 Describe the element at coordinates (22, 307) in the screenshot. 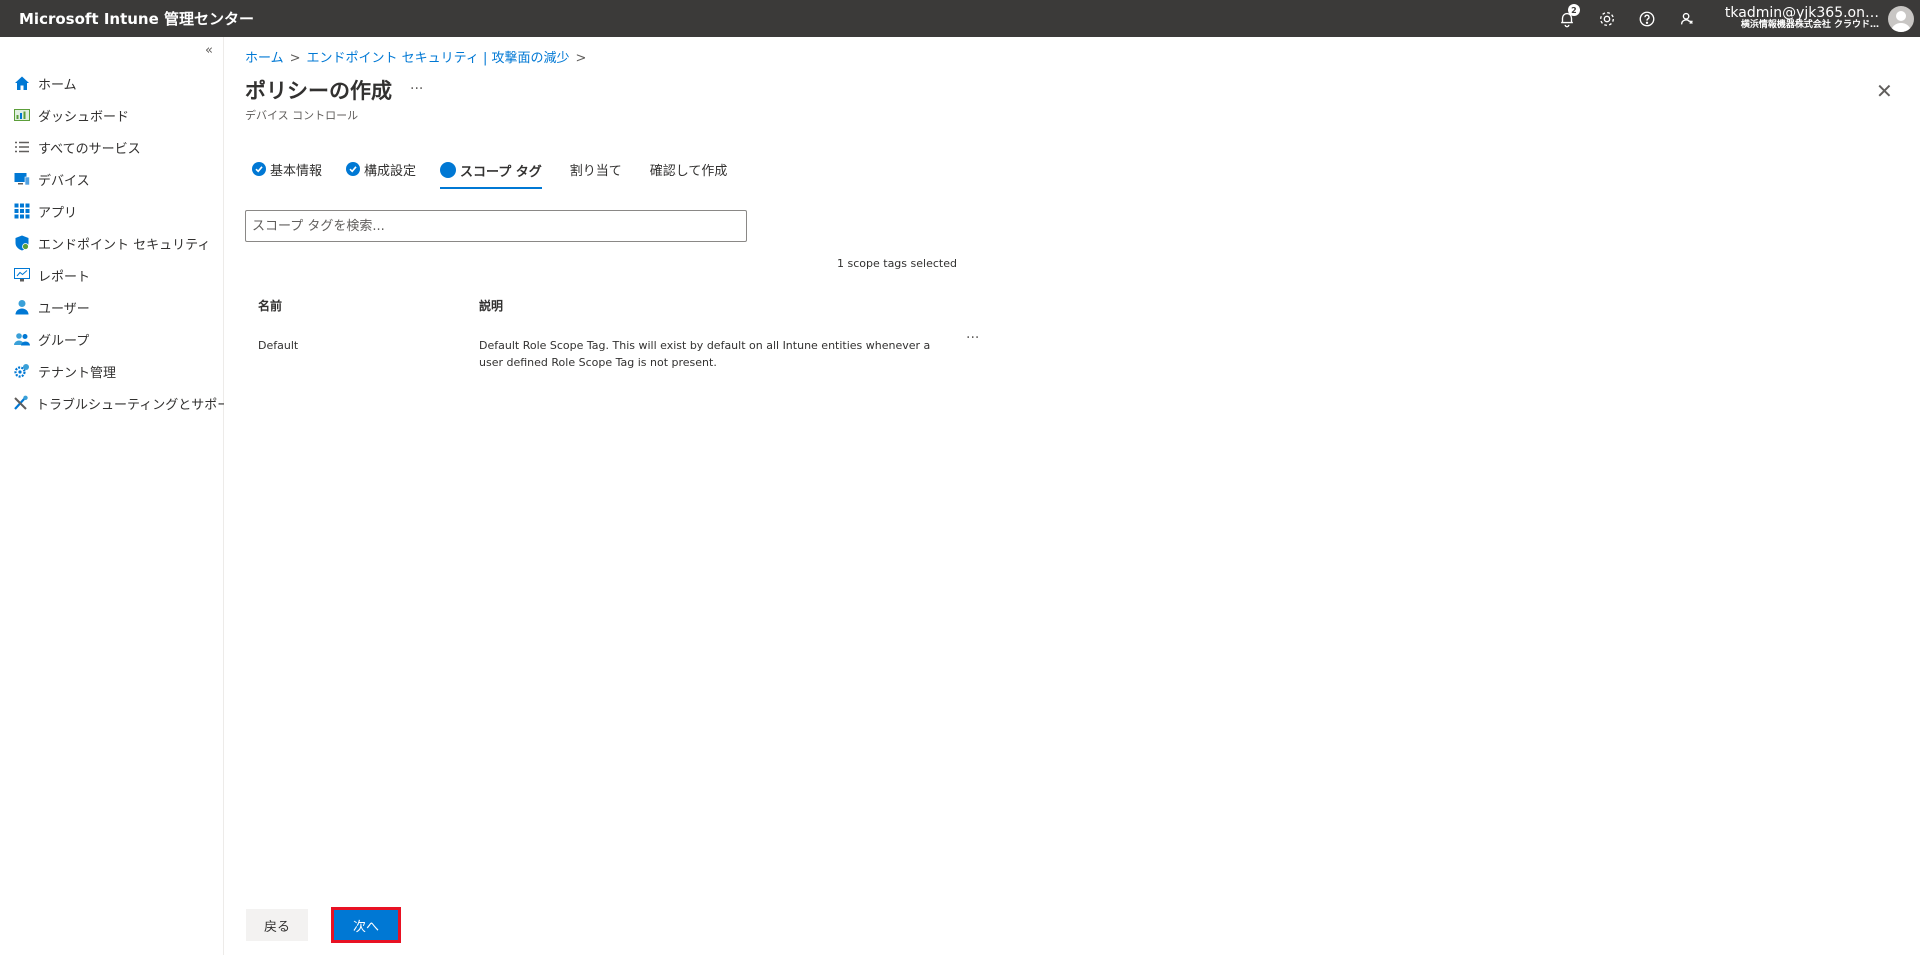

I see `user-icon` at that location.